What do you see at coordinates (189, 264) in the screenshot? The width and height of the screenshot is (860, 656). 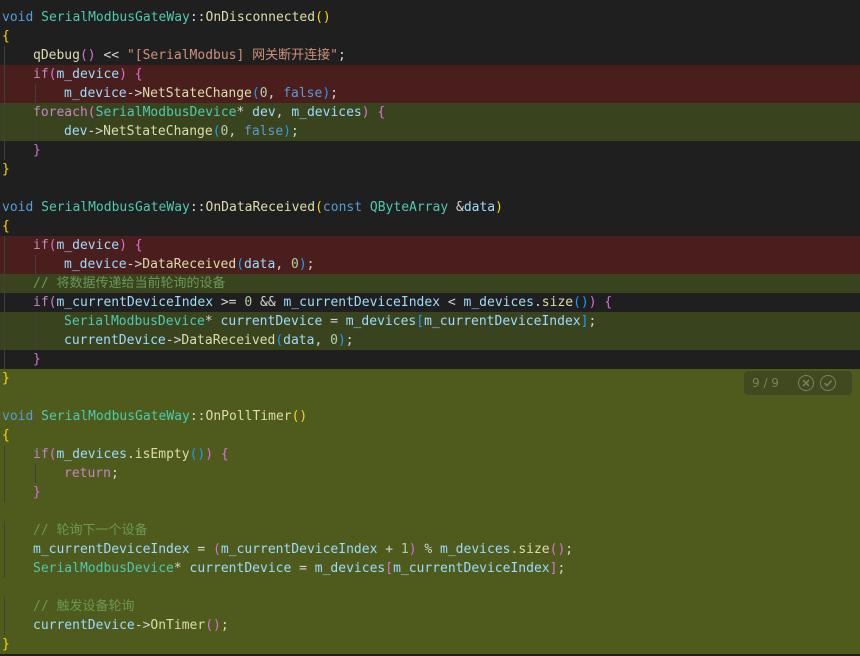 I see `code-text: m_device->DataReceived(data, 0);` at bounding box center [189, 264].